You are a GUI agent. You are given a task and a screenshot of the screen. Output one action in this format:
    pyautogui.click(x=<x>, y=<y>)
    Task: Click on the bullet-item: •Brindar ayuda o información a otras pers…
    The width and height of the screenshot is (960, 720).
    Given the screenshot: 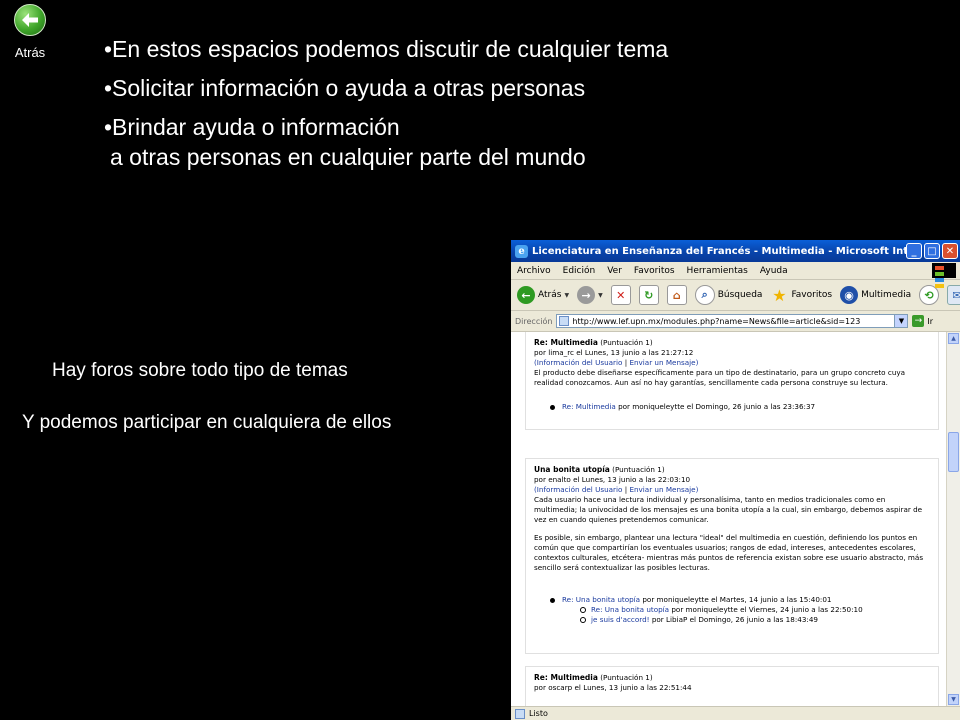 What is the action you would take?
    pyautogui.click(x=386, y=142)
    